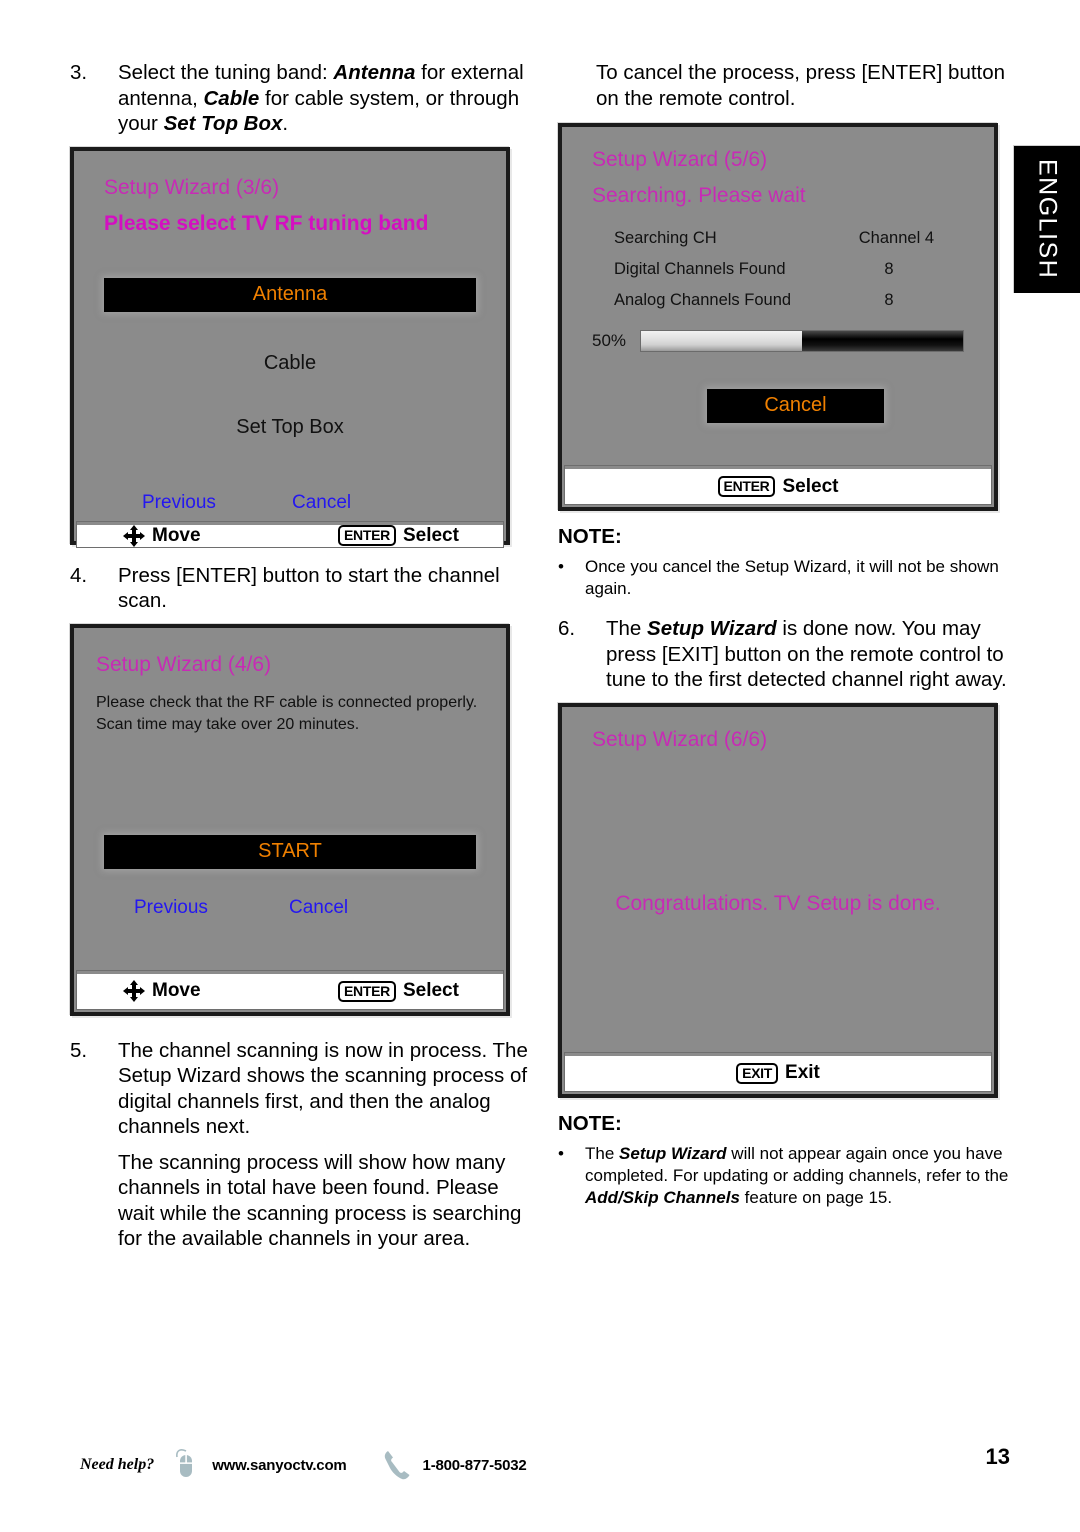 The image size is (1080, 1532). Describe the element at coordinates (889, 269) in the screenshot. I see `scan-row-value-1: 8` at that location.